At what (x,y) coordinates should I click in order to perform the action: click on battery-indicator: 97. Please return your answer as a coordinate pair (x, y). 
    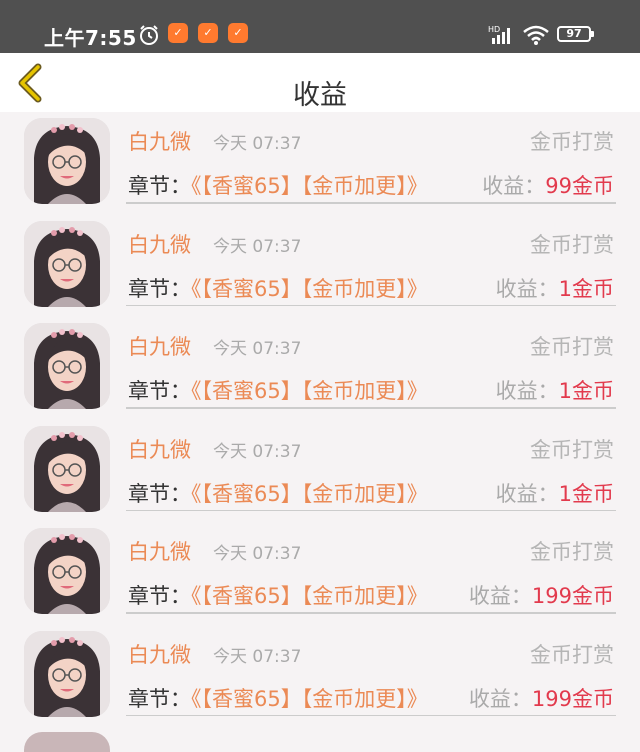
    Looking at the image, I should click on (575, 34).